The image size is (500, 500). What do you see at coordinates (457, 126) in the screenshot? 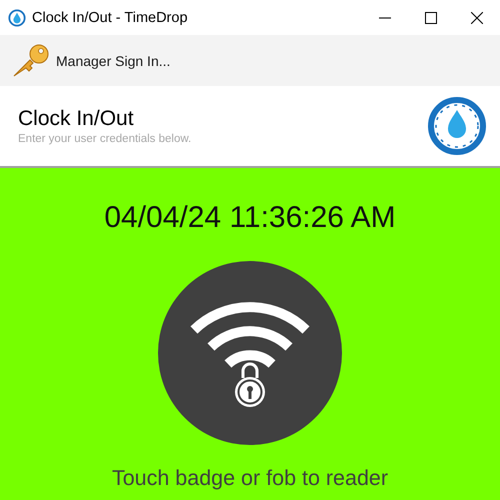
I see `logo-icon` at bounding box center [457, 126].